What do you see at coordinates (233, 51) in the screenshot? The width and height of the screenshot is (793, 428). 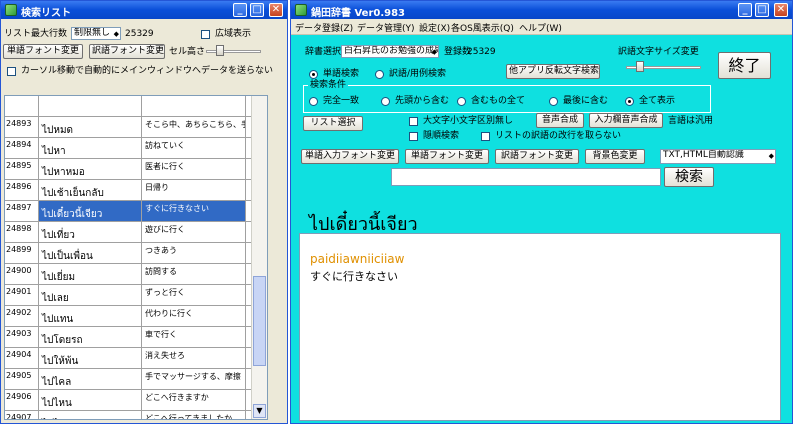 I see `cell-height-slider` at bounding box center [233, 51].